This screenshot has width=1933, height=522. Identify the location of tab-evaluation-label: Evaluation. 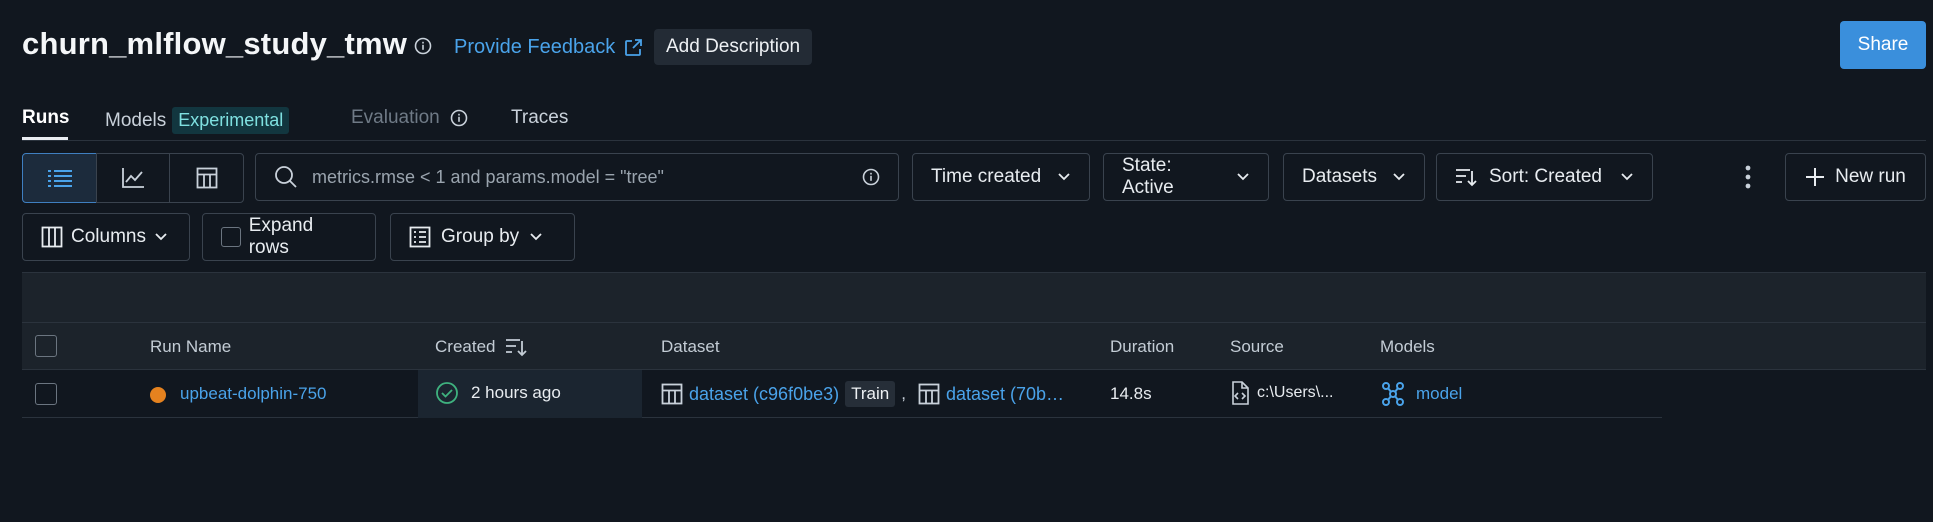
(395, 117).